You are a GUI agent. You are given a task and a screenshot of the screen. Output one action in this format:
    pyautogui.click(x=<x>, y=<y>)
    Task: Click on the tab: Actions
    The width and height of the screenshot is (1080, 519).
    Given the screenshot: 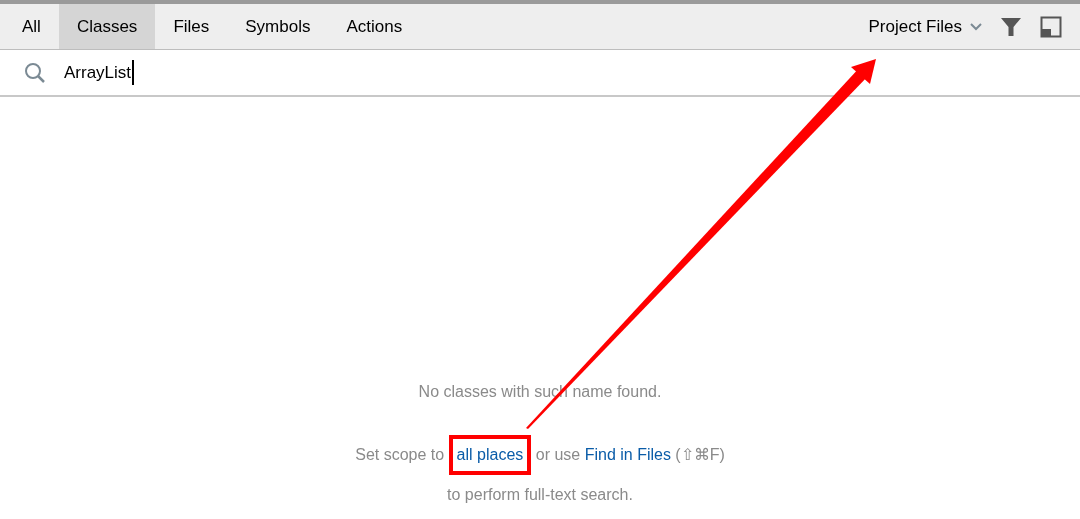 What is the action you would take?
    pyautogui.click(x=374, y=26)
    